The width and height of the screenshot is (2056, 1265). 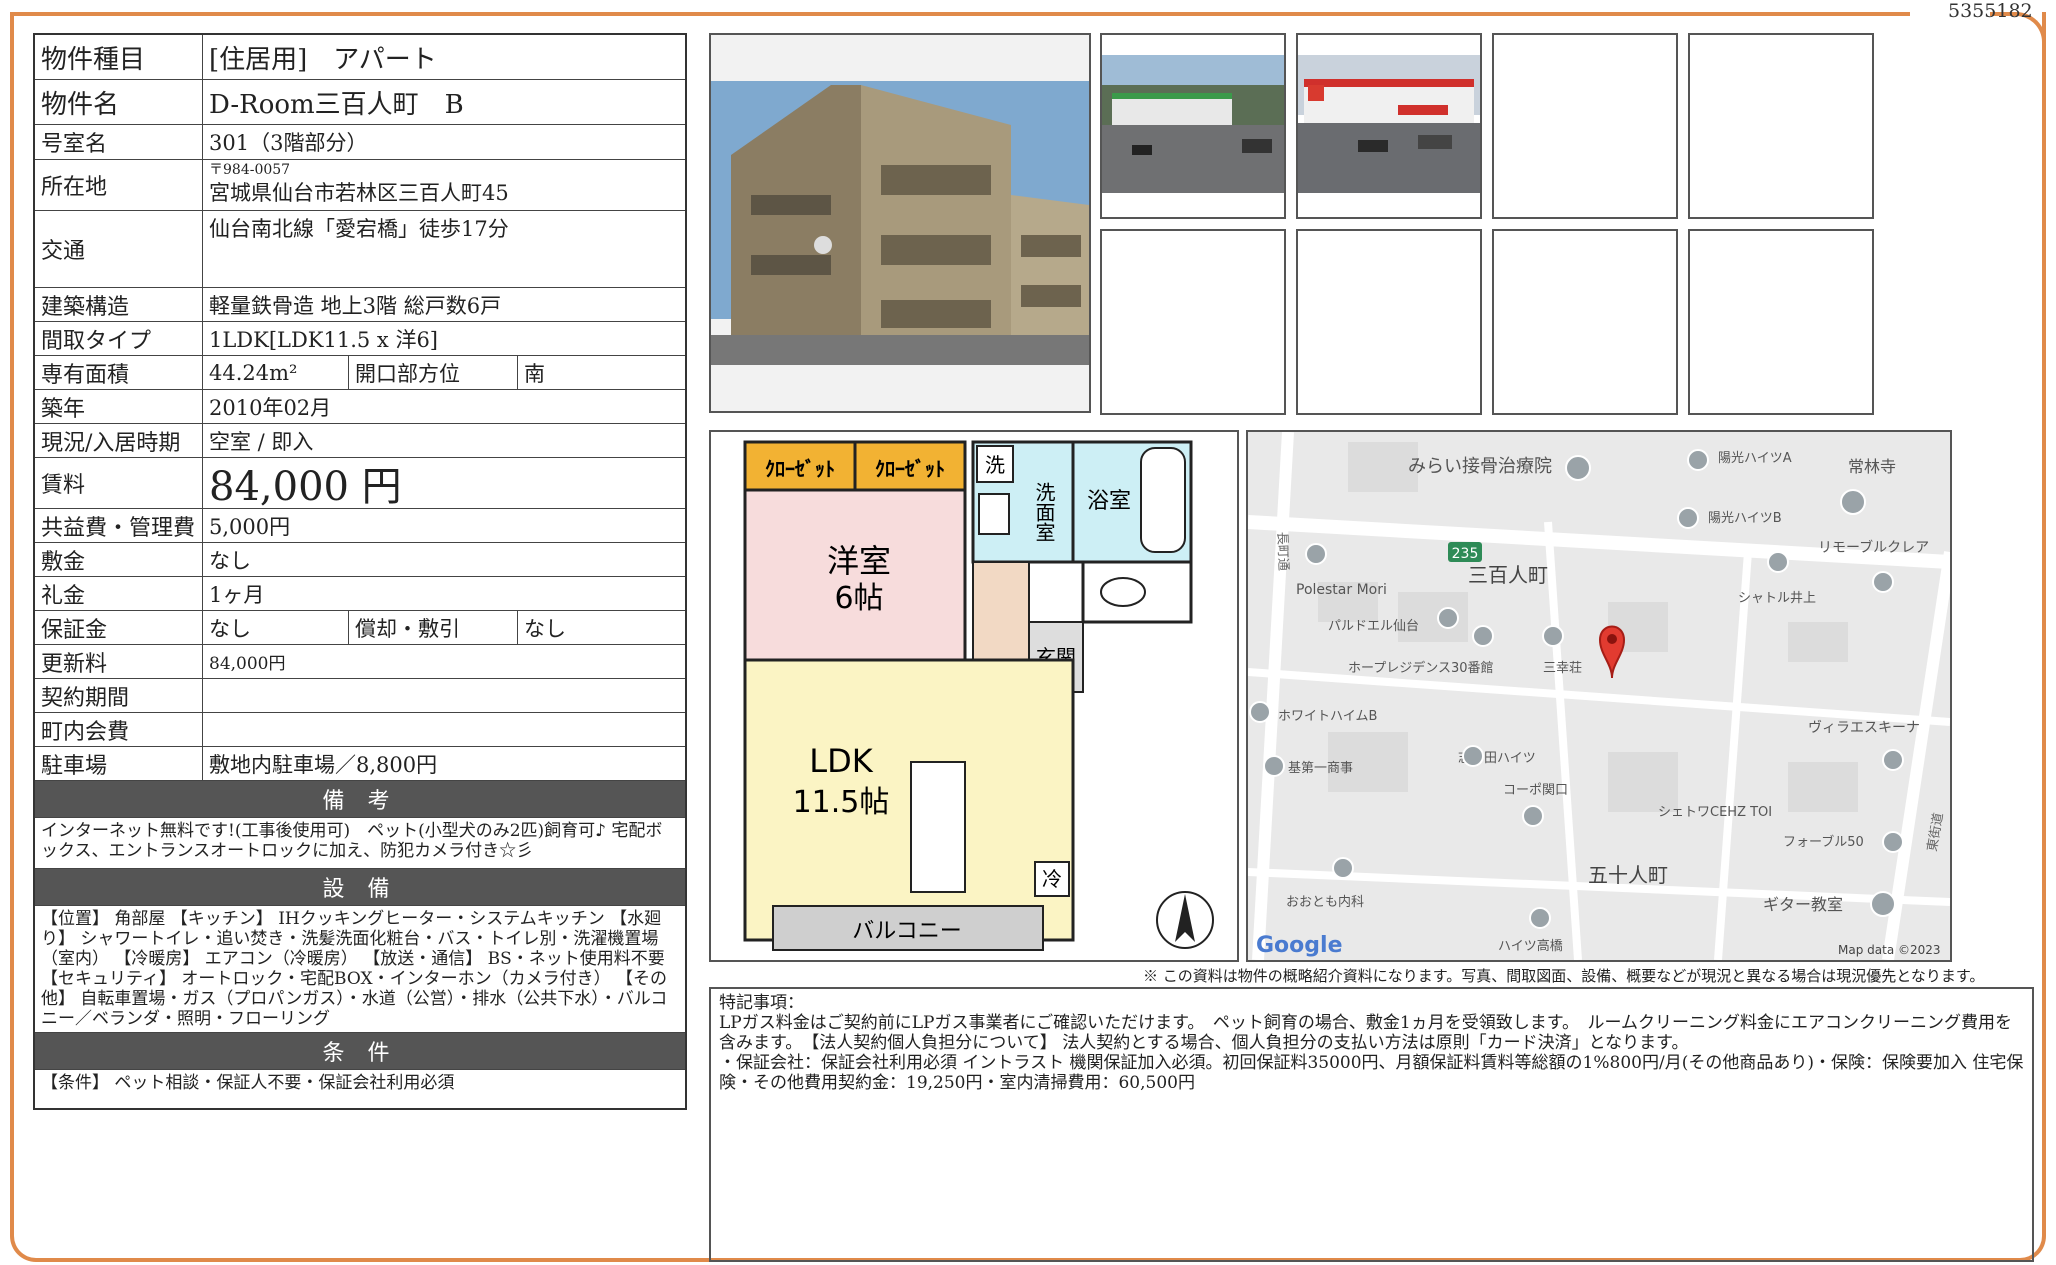 What do you see at coordinates (444, 729) in the screenshot?
I see `community-fee-value` at bounding box center [444, 729].